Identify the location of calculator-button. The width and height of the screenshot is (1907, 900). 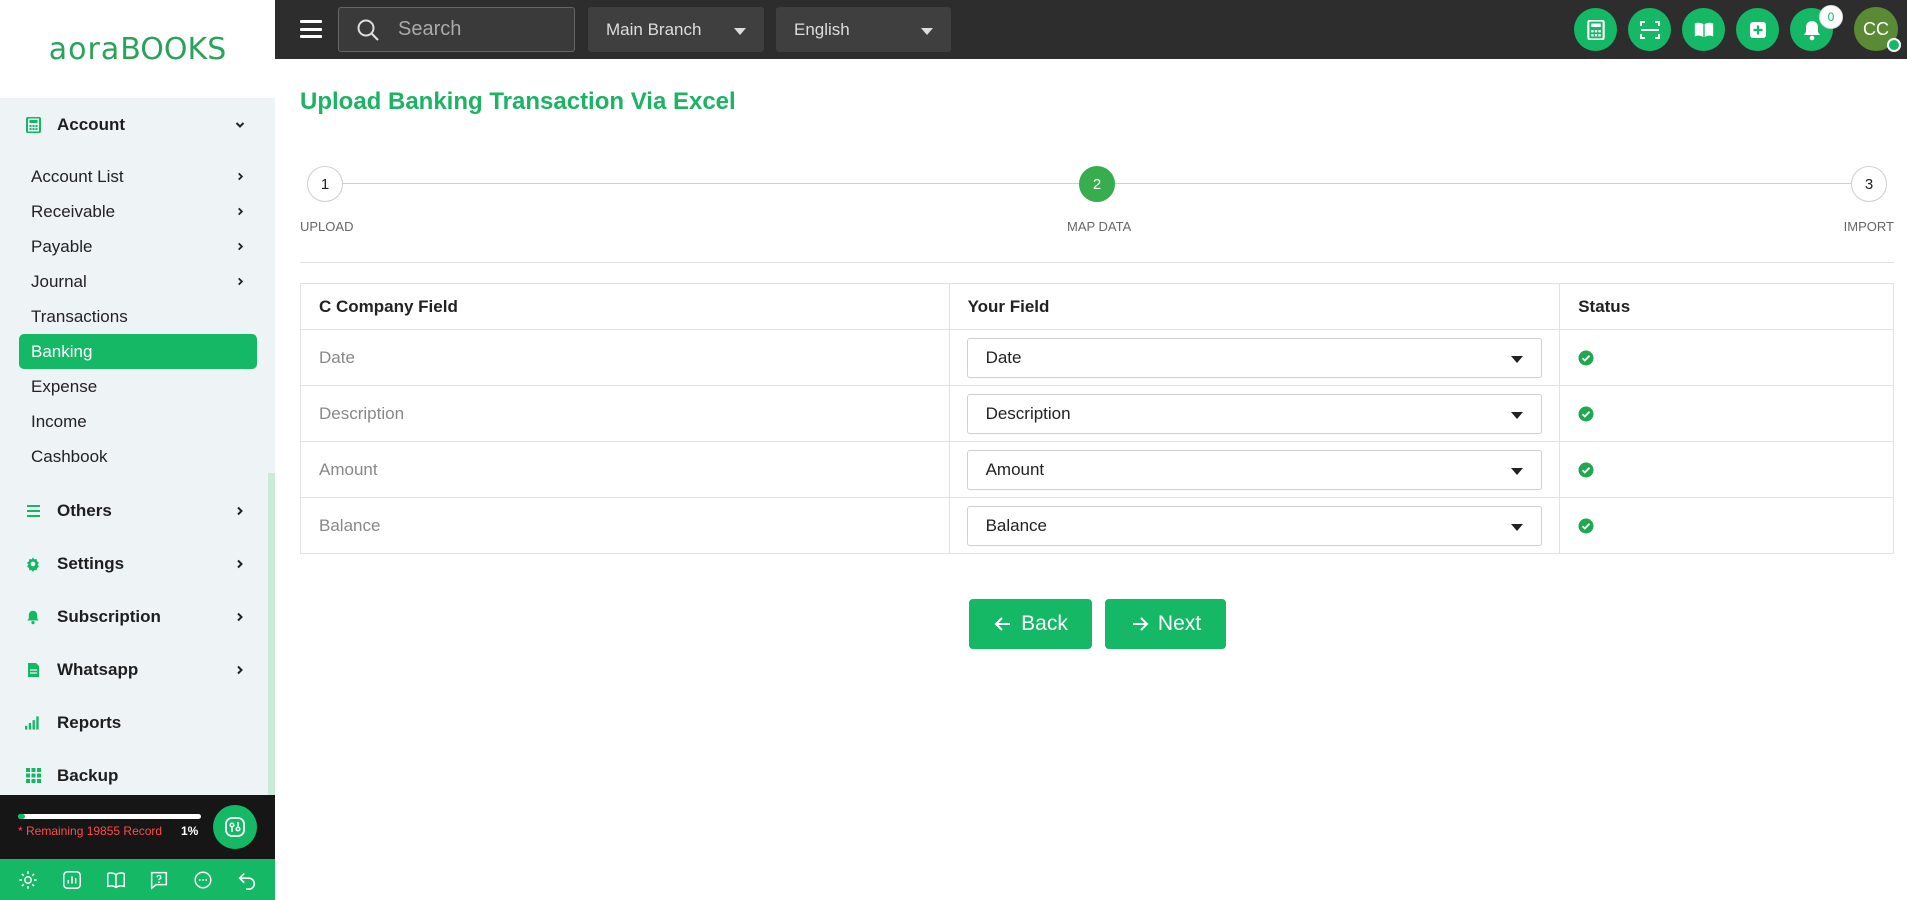
(1595, 29).